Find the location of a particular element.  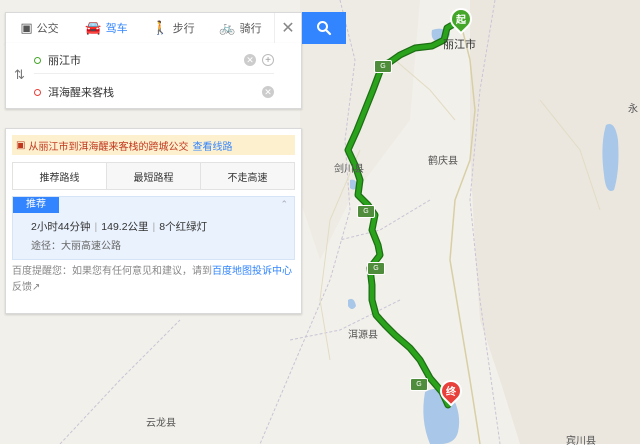

feedback-prefix: 百度提醒您：如果您有任何意见和建议，请到 is located at coordinates (112, 271).